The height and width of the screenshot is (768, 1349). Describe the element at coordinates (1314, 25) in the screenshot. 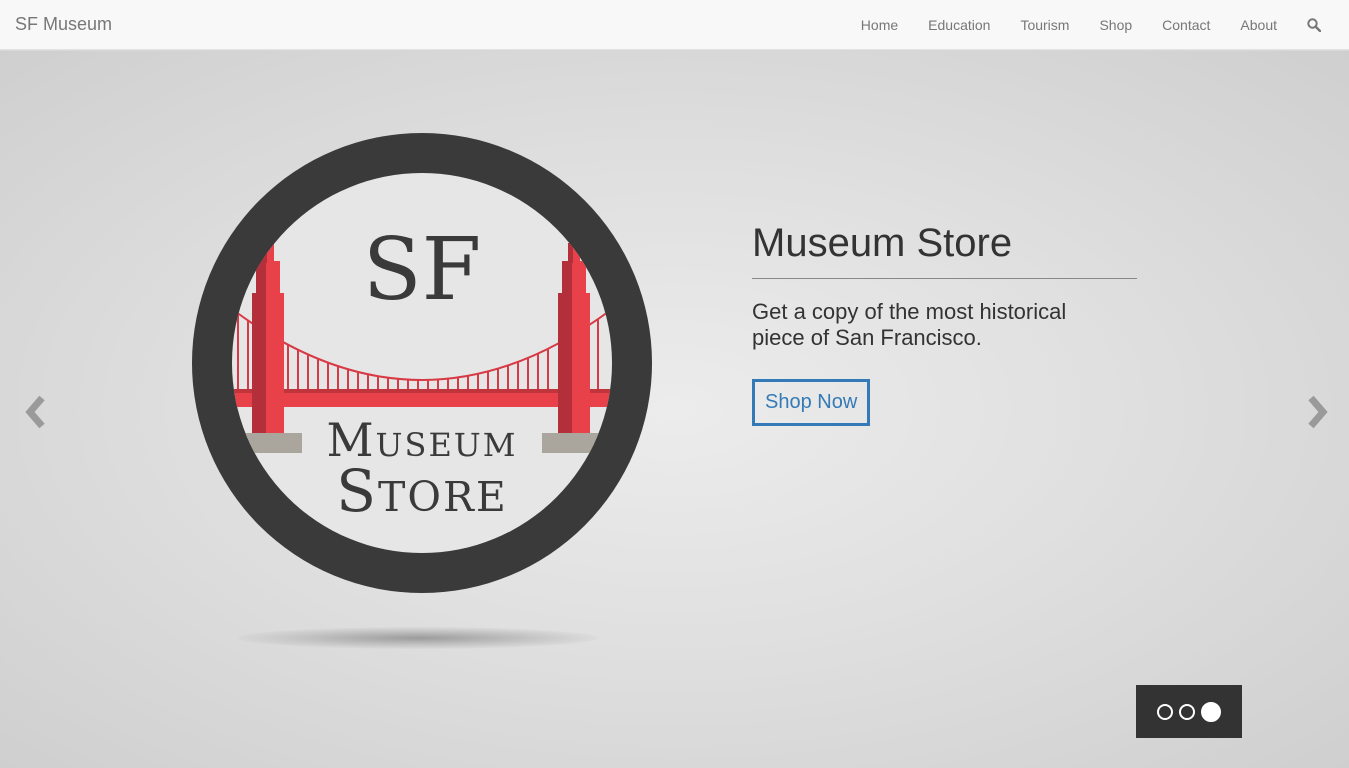

I see `search-icon` at that location.